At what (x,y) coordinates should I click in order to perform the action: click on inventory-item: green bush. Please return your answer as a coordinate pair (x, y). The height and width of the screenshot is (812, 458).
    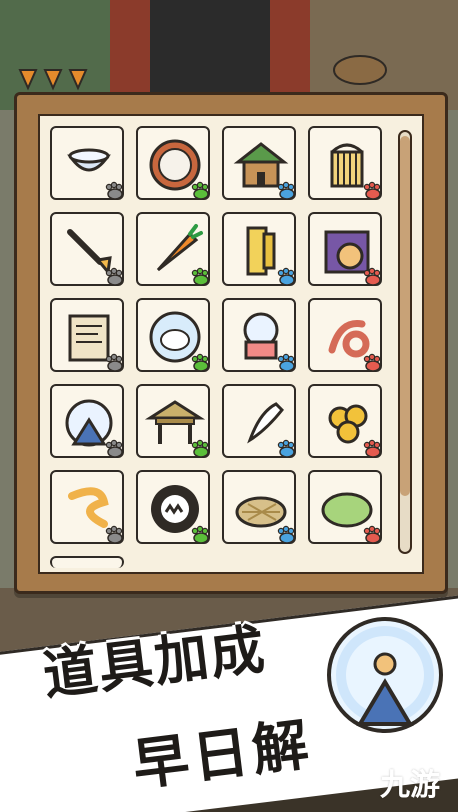
    Looking at the image, I should click on (345, 507).